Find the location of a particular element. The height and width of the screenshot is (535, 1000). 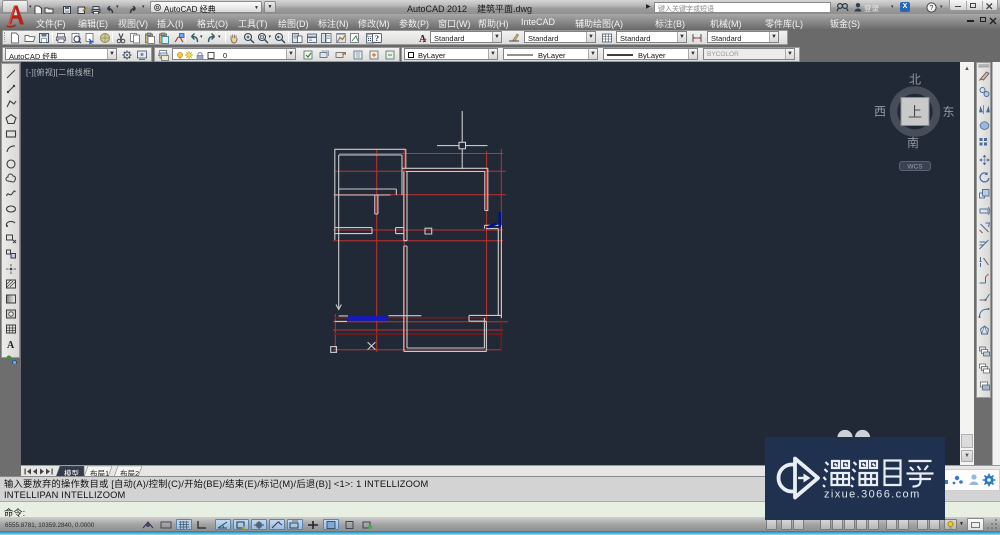

svg-text: A is located at coordinates (11, 345).